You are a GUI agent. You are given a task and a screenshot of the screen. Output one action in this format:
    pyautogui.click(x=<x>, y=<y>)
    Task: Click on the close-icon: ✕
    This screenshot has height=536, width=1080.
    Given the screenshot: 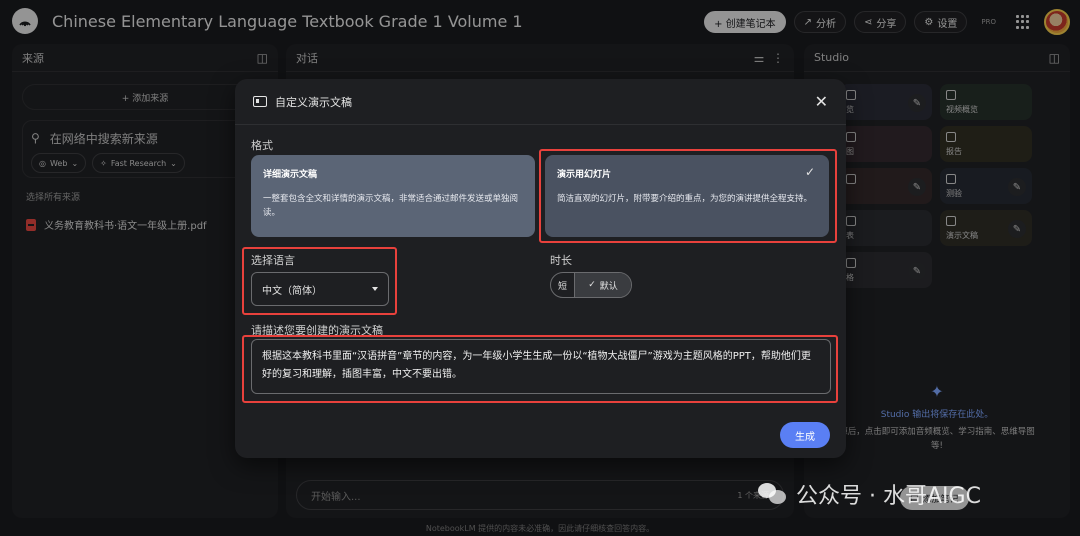 What is the action you would take?
    pyautogui.click(x=821, y=101)
    